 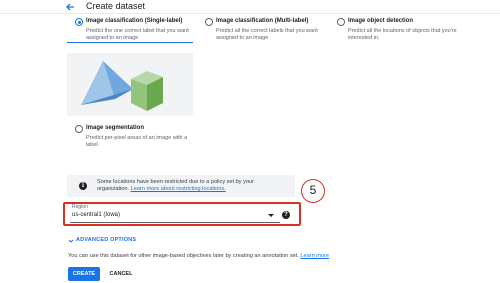 What do you see at coordinates (262, 21) in the screenshot?
I see `option-label: Image classification (Multi-label)` at bounding box center [262, 21].